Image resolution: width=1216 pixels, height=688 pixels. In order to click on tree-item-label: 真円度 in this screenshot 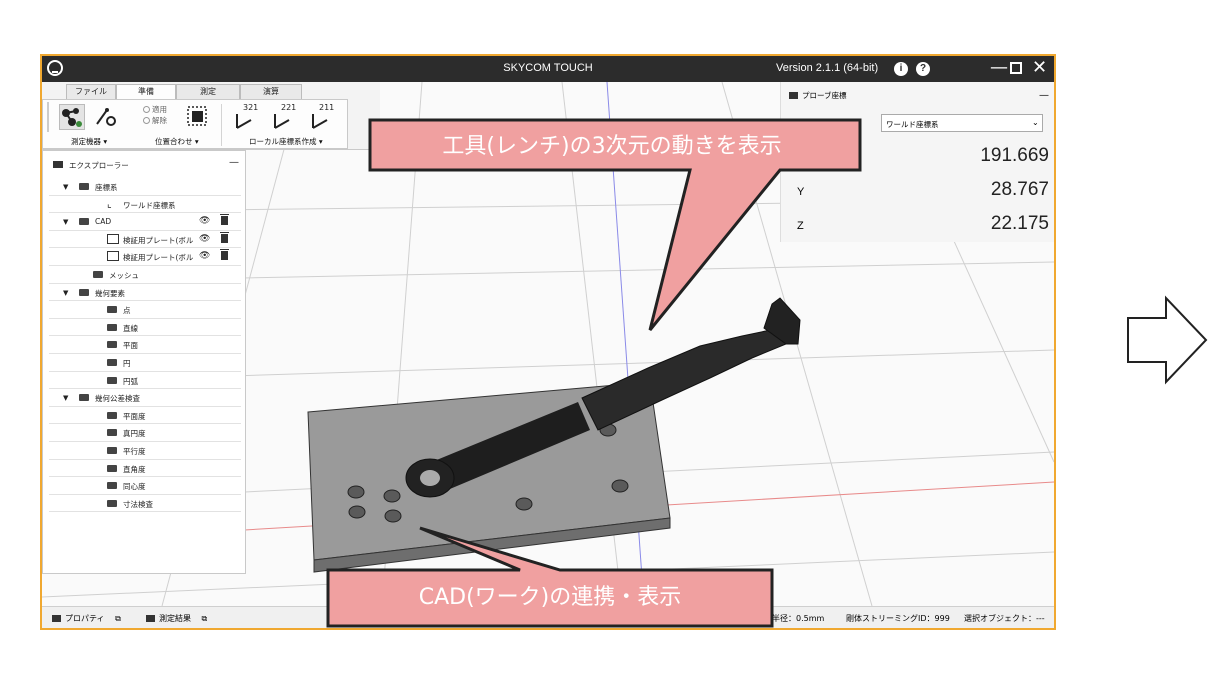, I will do `click(134, 434)`.